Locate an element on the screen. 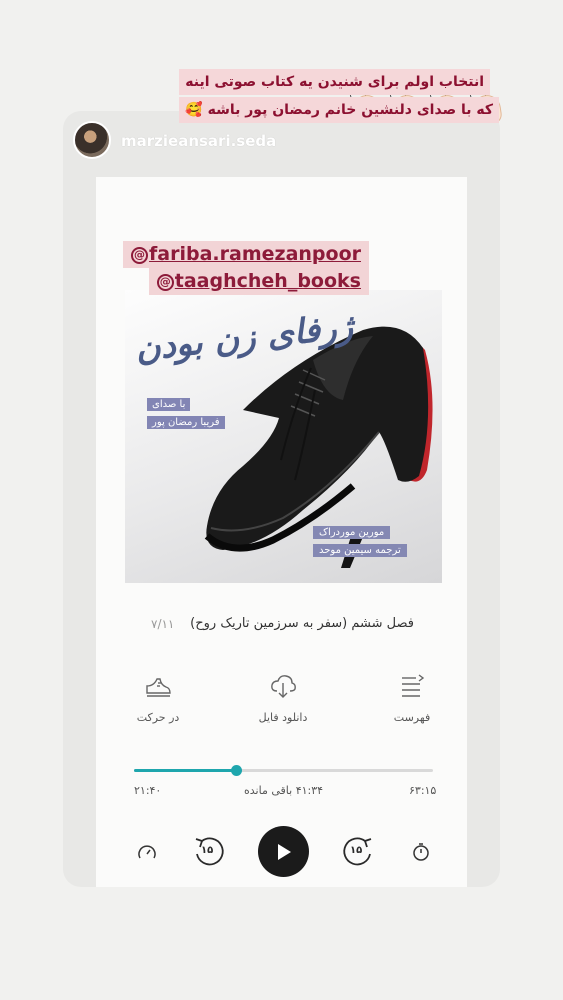 This screenshot has width=563, height=1000. contents-button: فهرست is located at coordinates (412, 698).